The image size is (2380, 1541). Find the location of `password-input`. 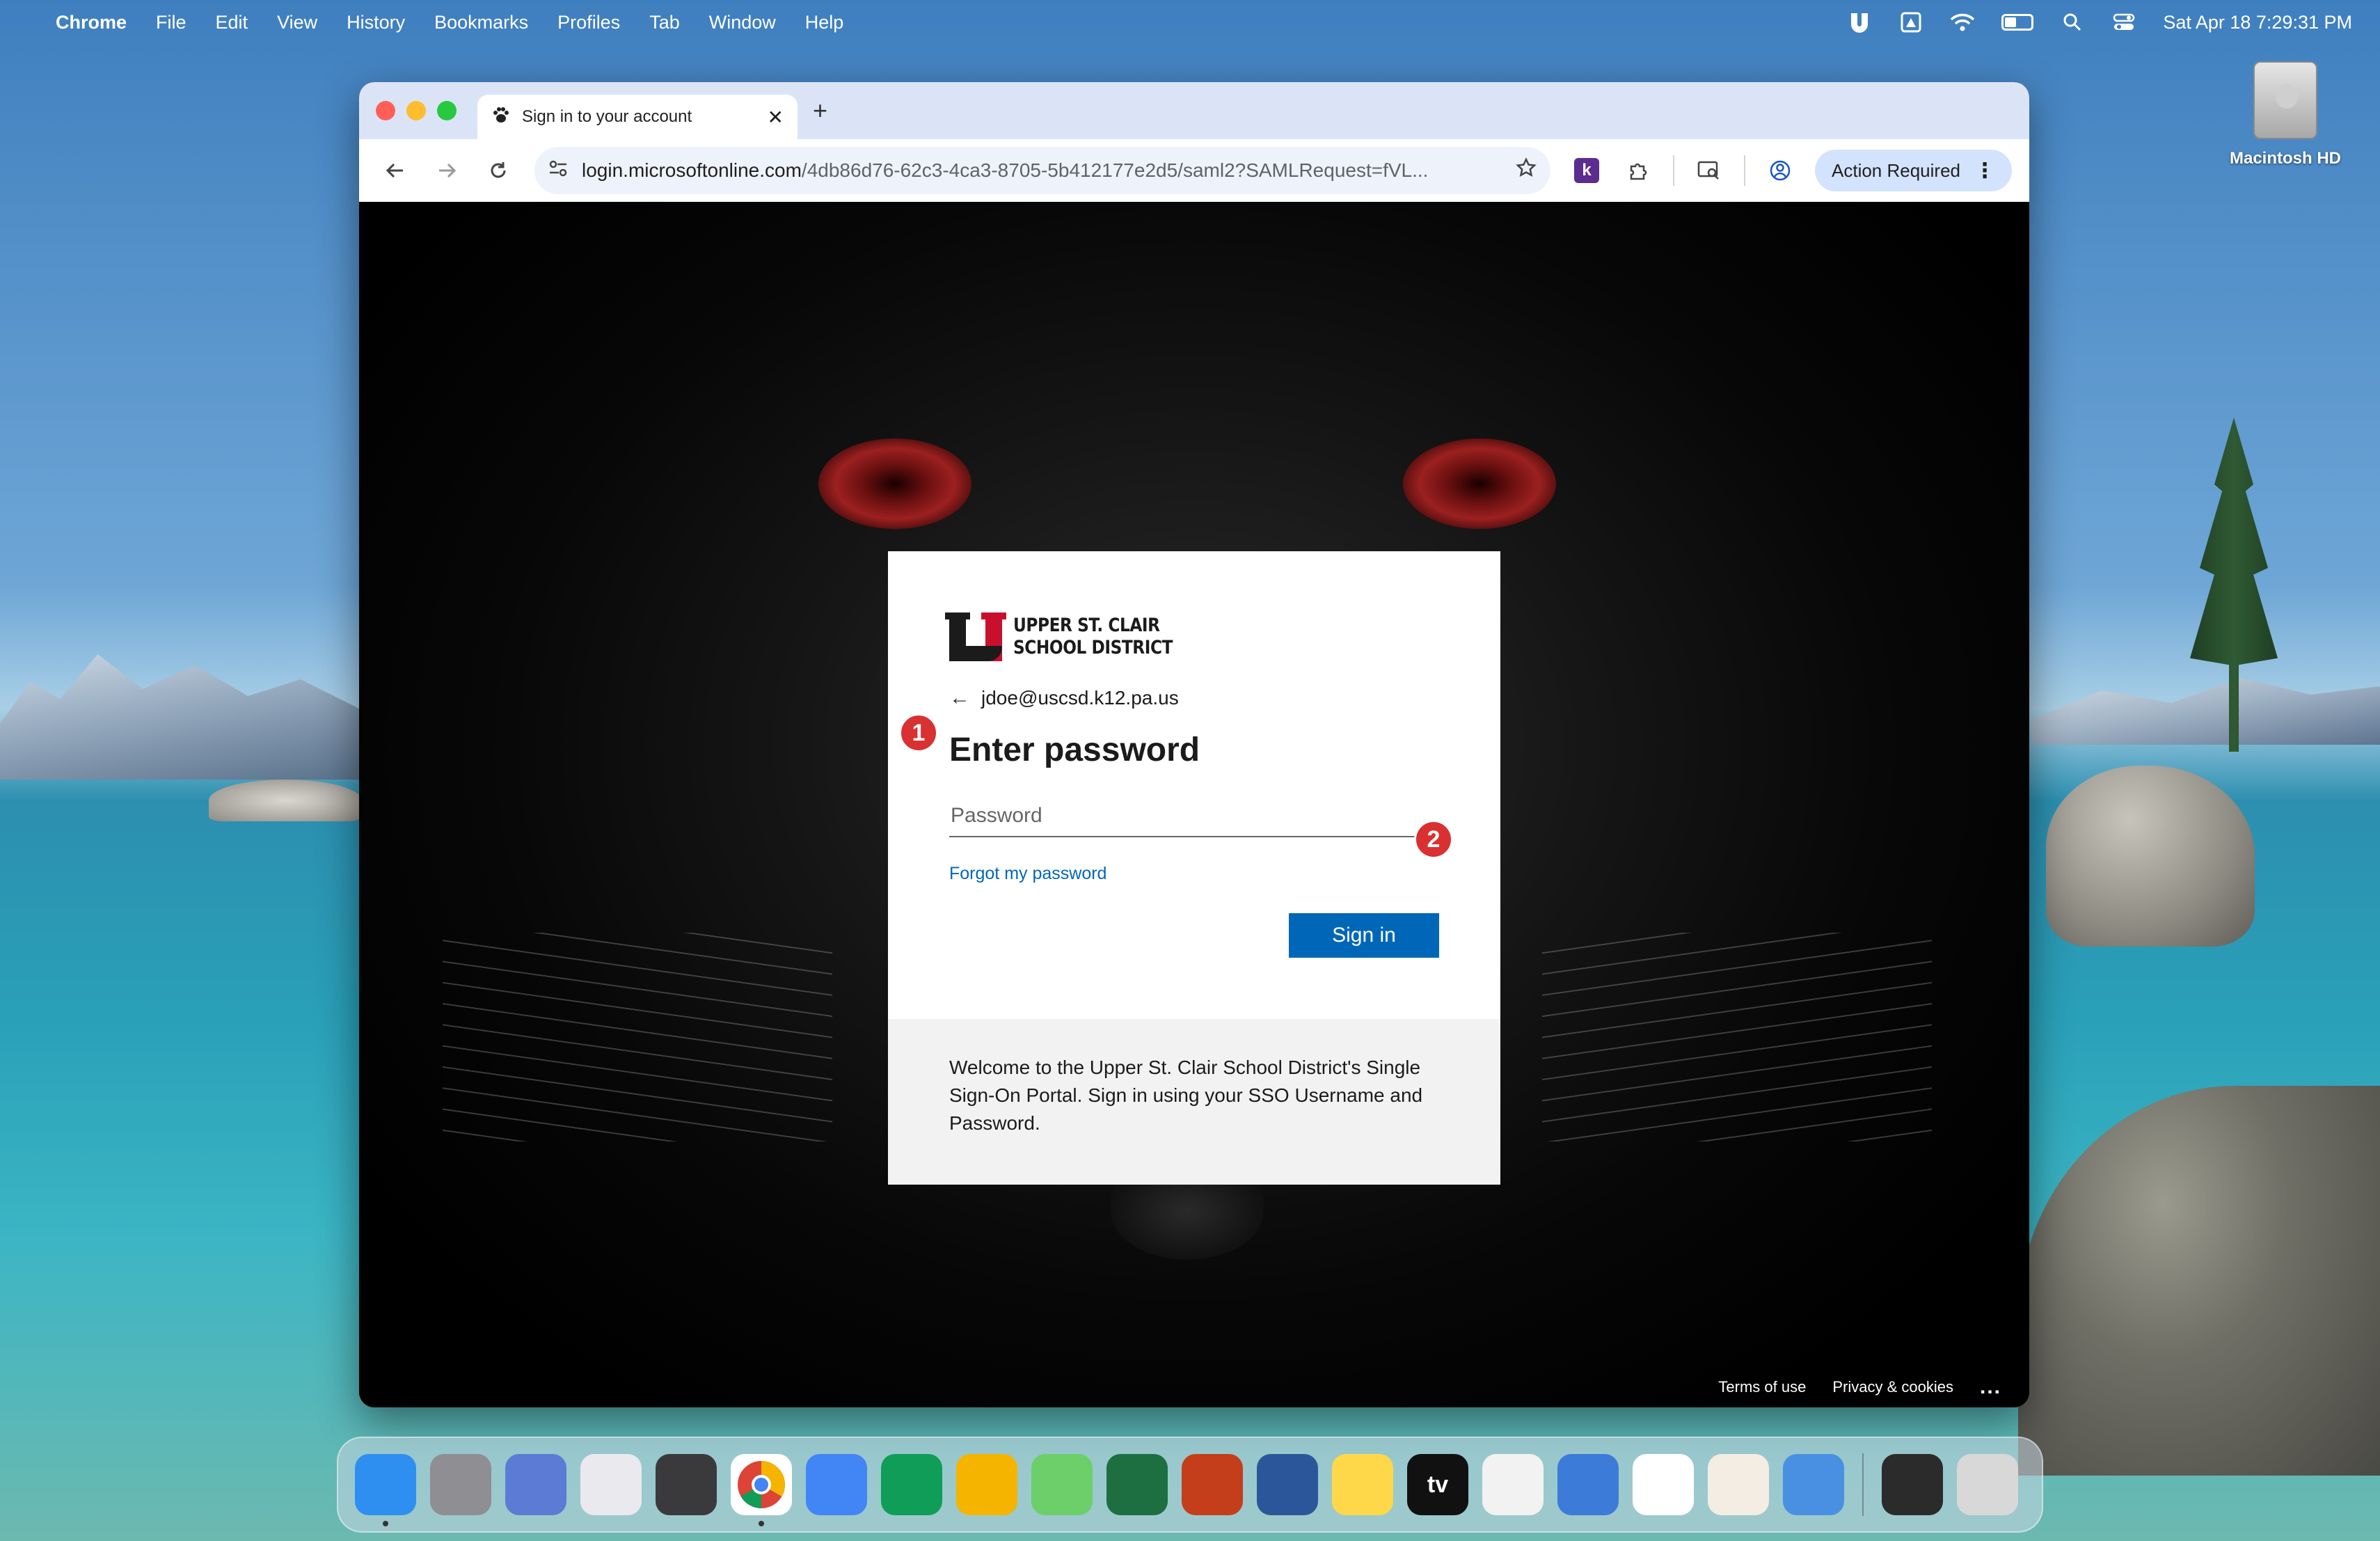

password-input is located at coordinates (1192, 816).